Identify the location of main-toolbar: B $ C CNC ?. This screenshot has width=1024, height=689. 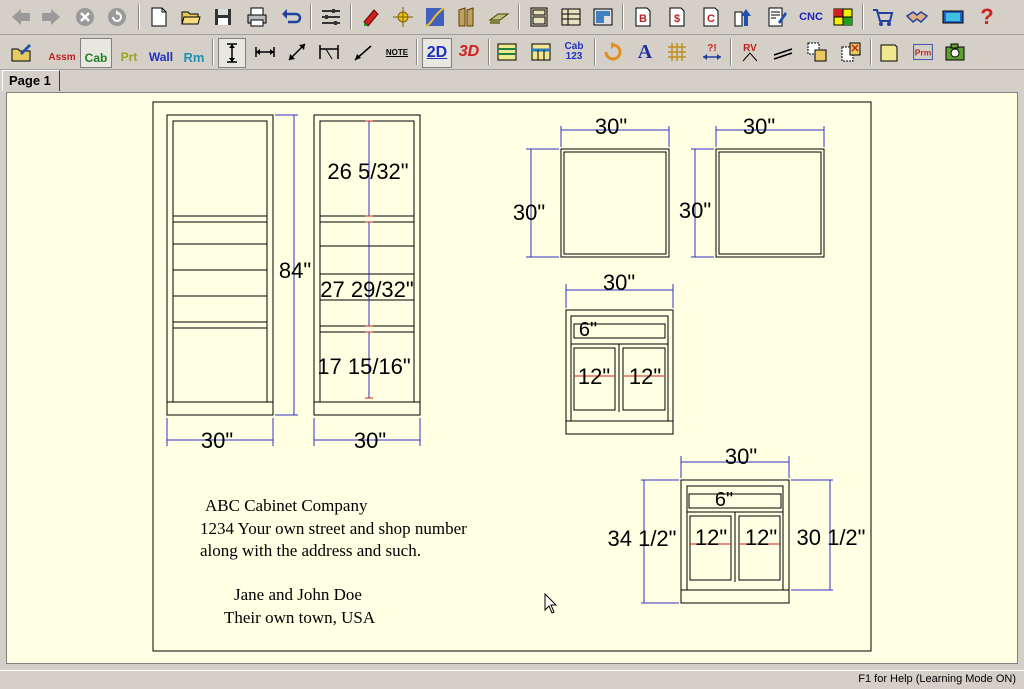
(512, 17).